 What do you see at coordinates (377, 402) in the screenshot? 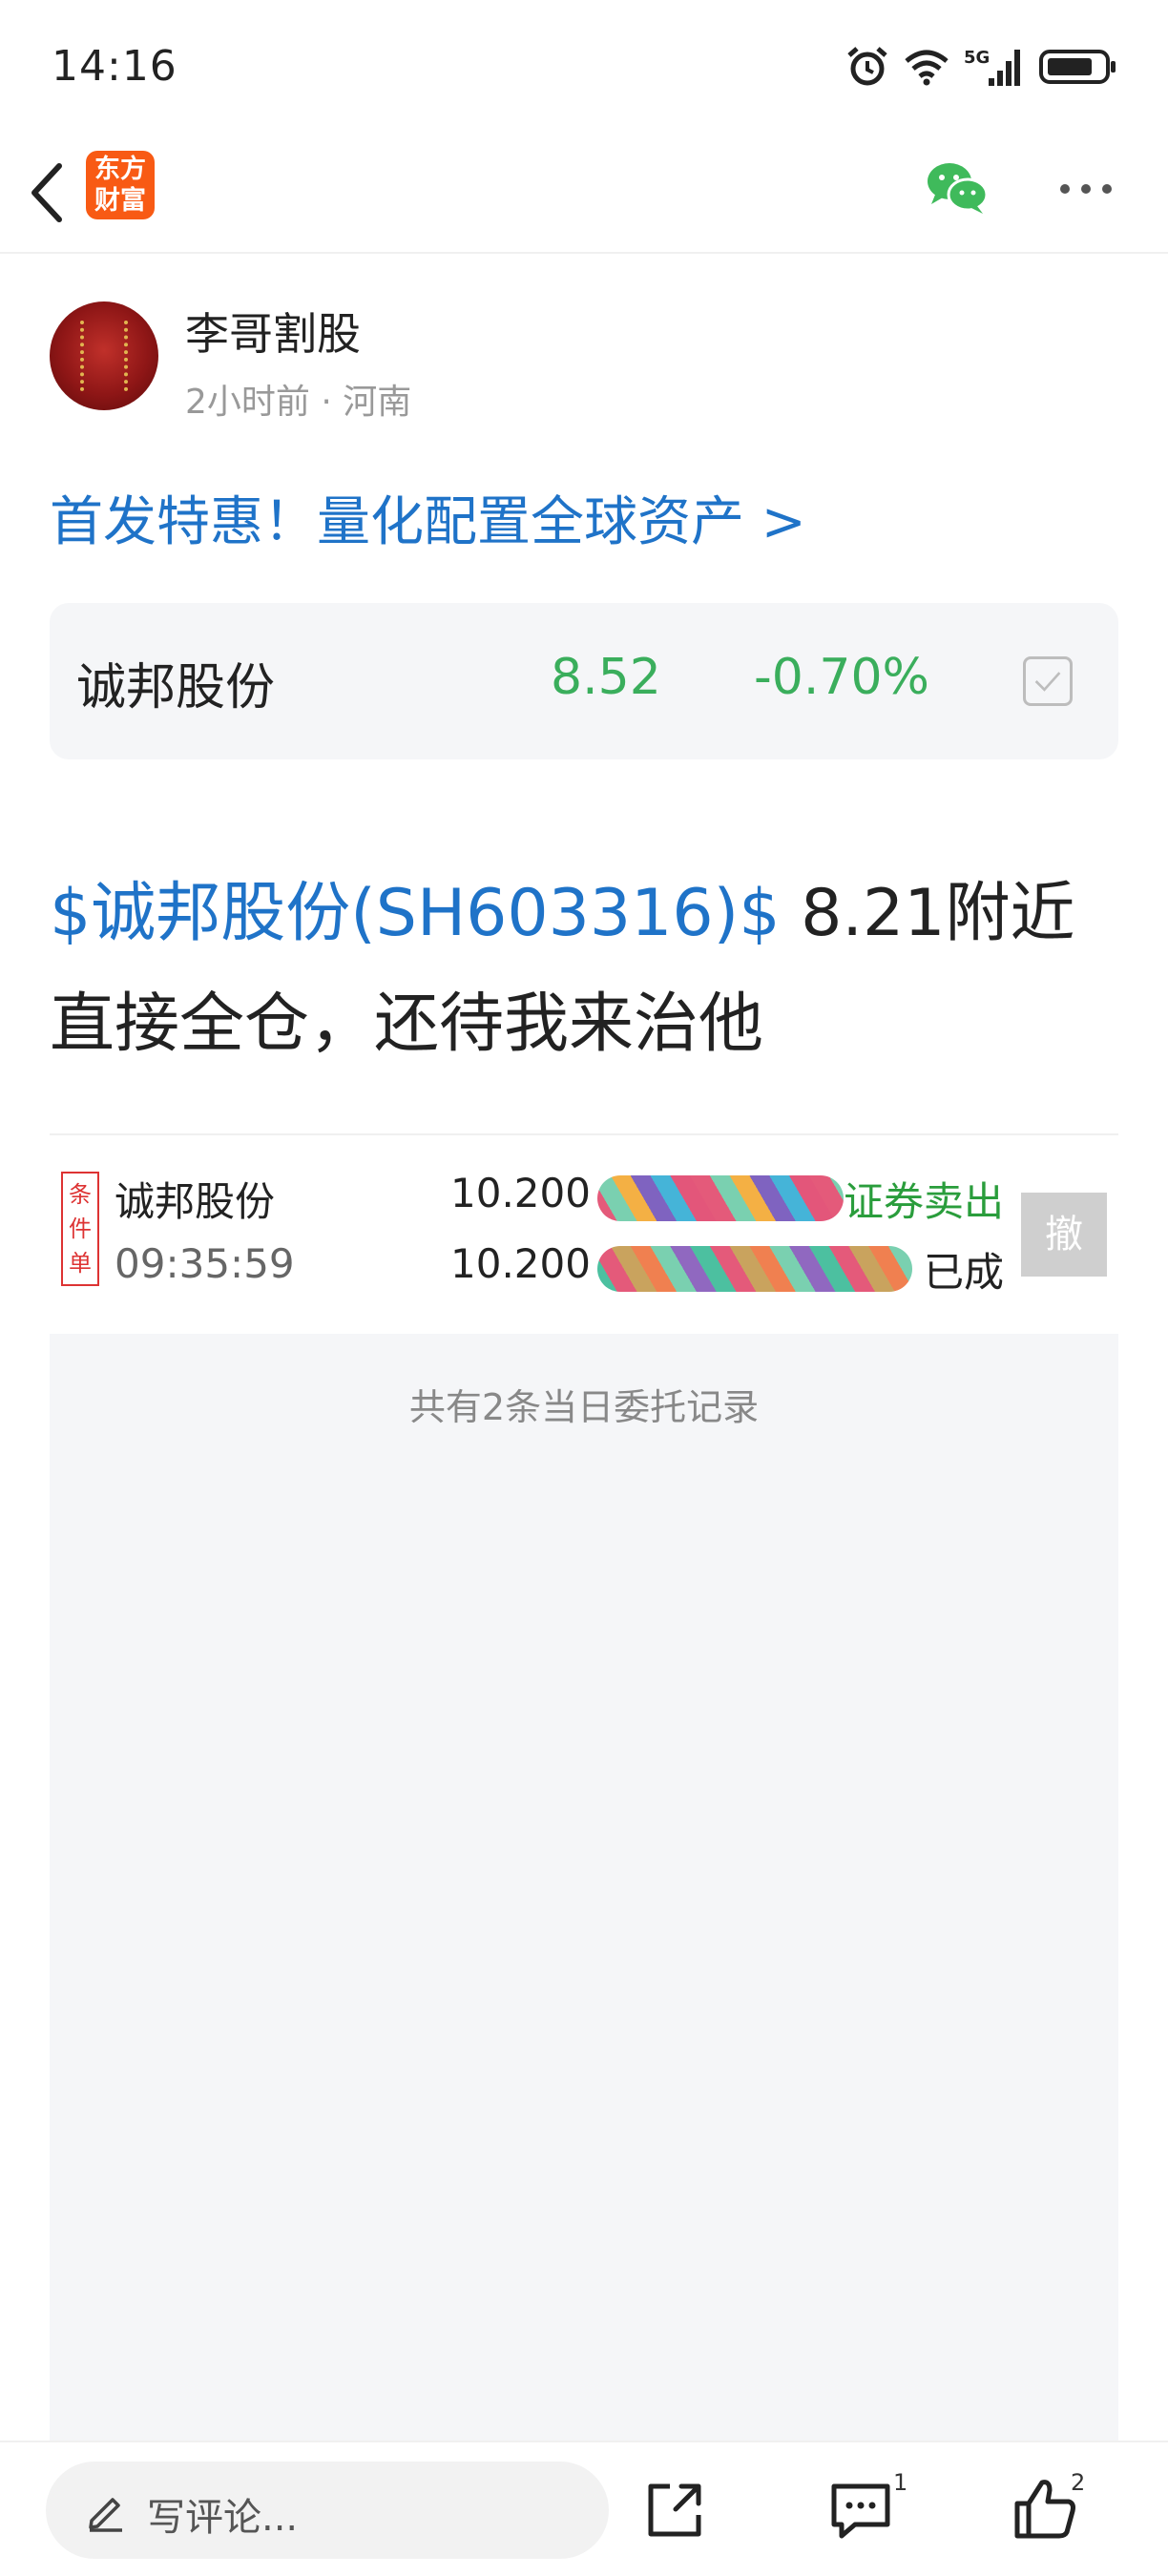
I see `post-location: 河南` at bounding box center [377, 402].